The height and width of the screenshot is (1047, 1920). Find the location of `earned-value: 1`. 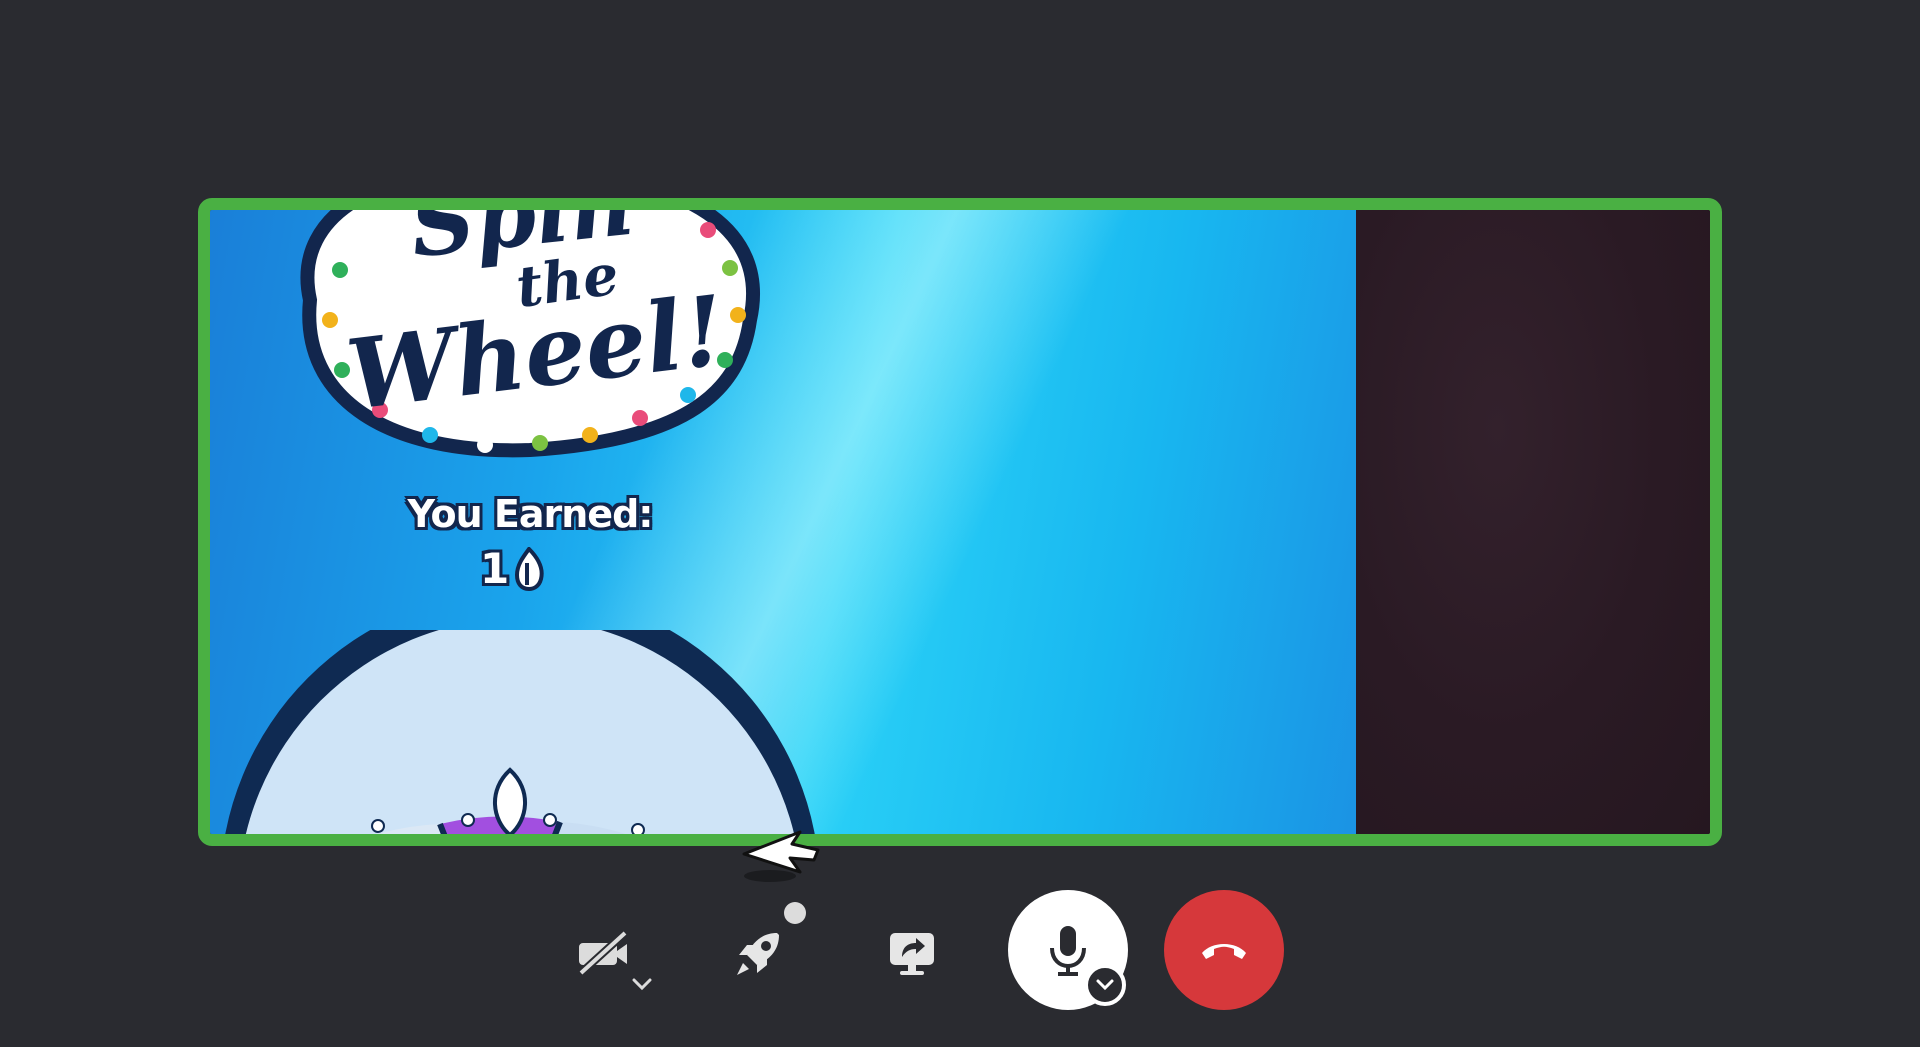

earned-value: 1 is located at coordinates (520, 568).